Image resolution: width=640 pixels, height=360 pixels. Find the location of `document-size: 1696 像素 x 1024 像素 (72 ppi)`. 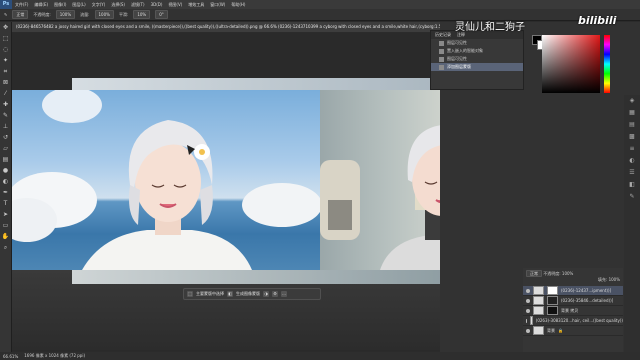

document-size: 1696 像素 x 1024 像素 (72 ppi) is located at coordinates (55, 355).